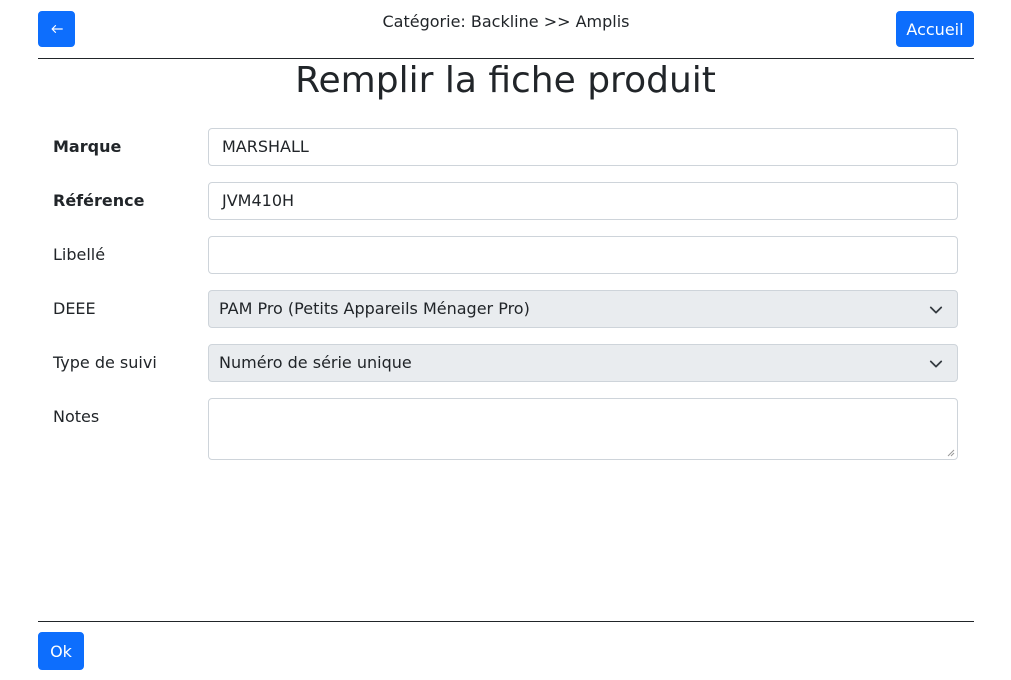  What do you see at coordinates (374, 308) in the screenshot?
I see `deee-selected-value: PAM Pro (Petits Appareils Ménager Pro)` at bounding box center [374, 308].